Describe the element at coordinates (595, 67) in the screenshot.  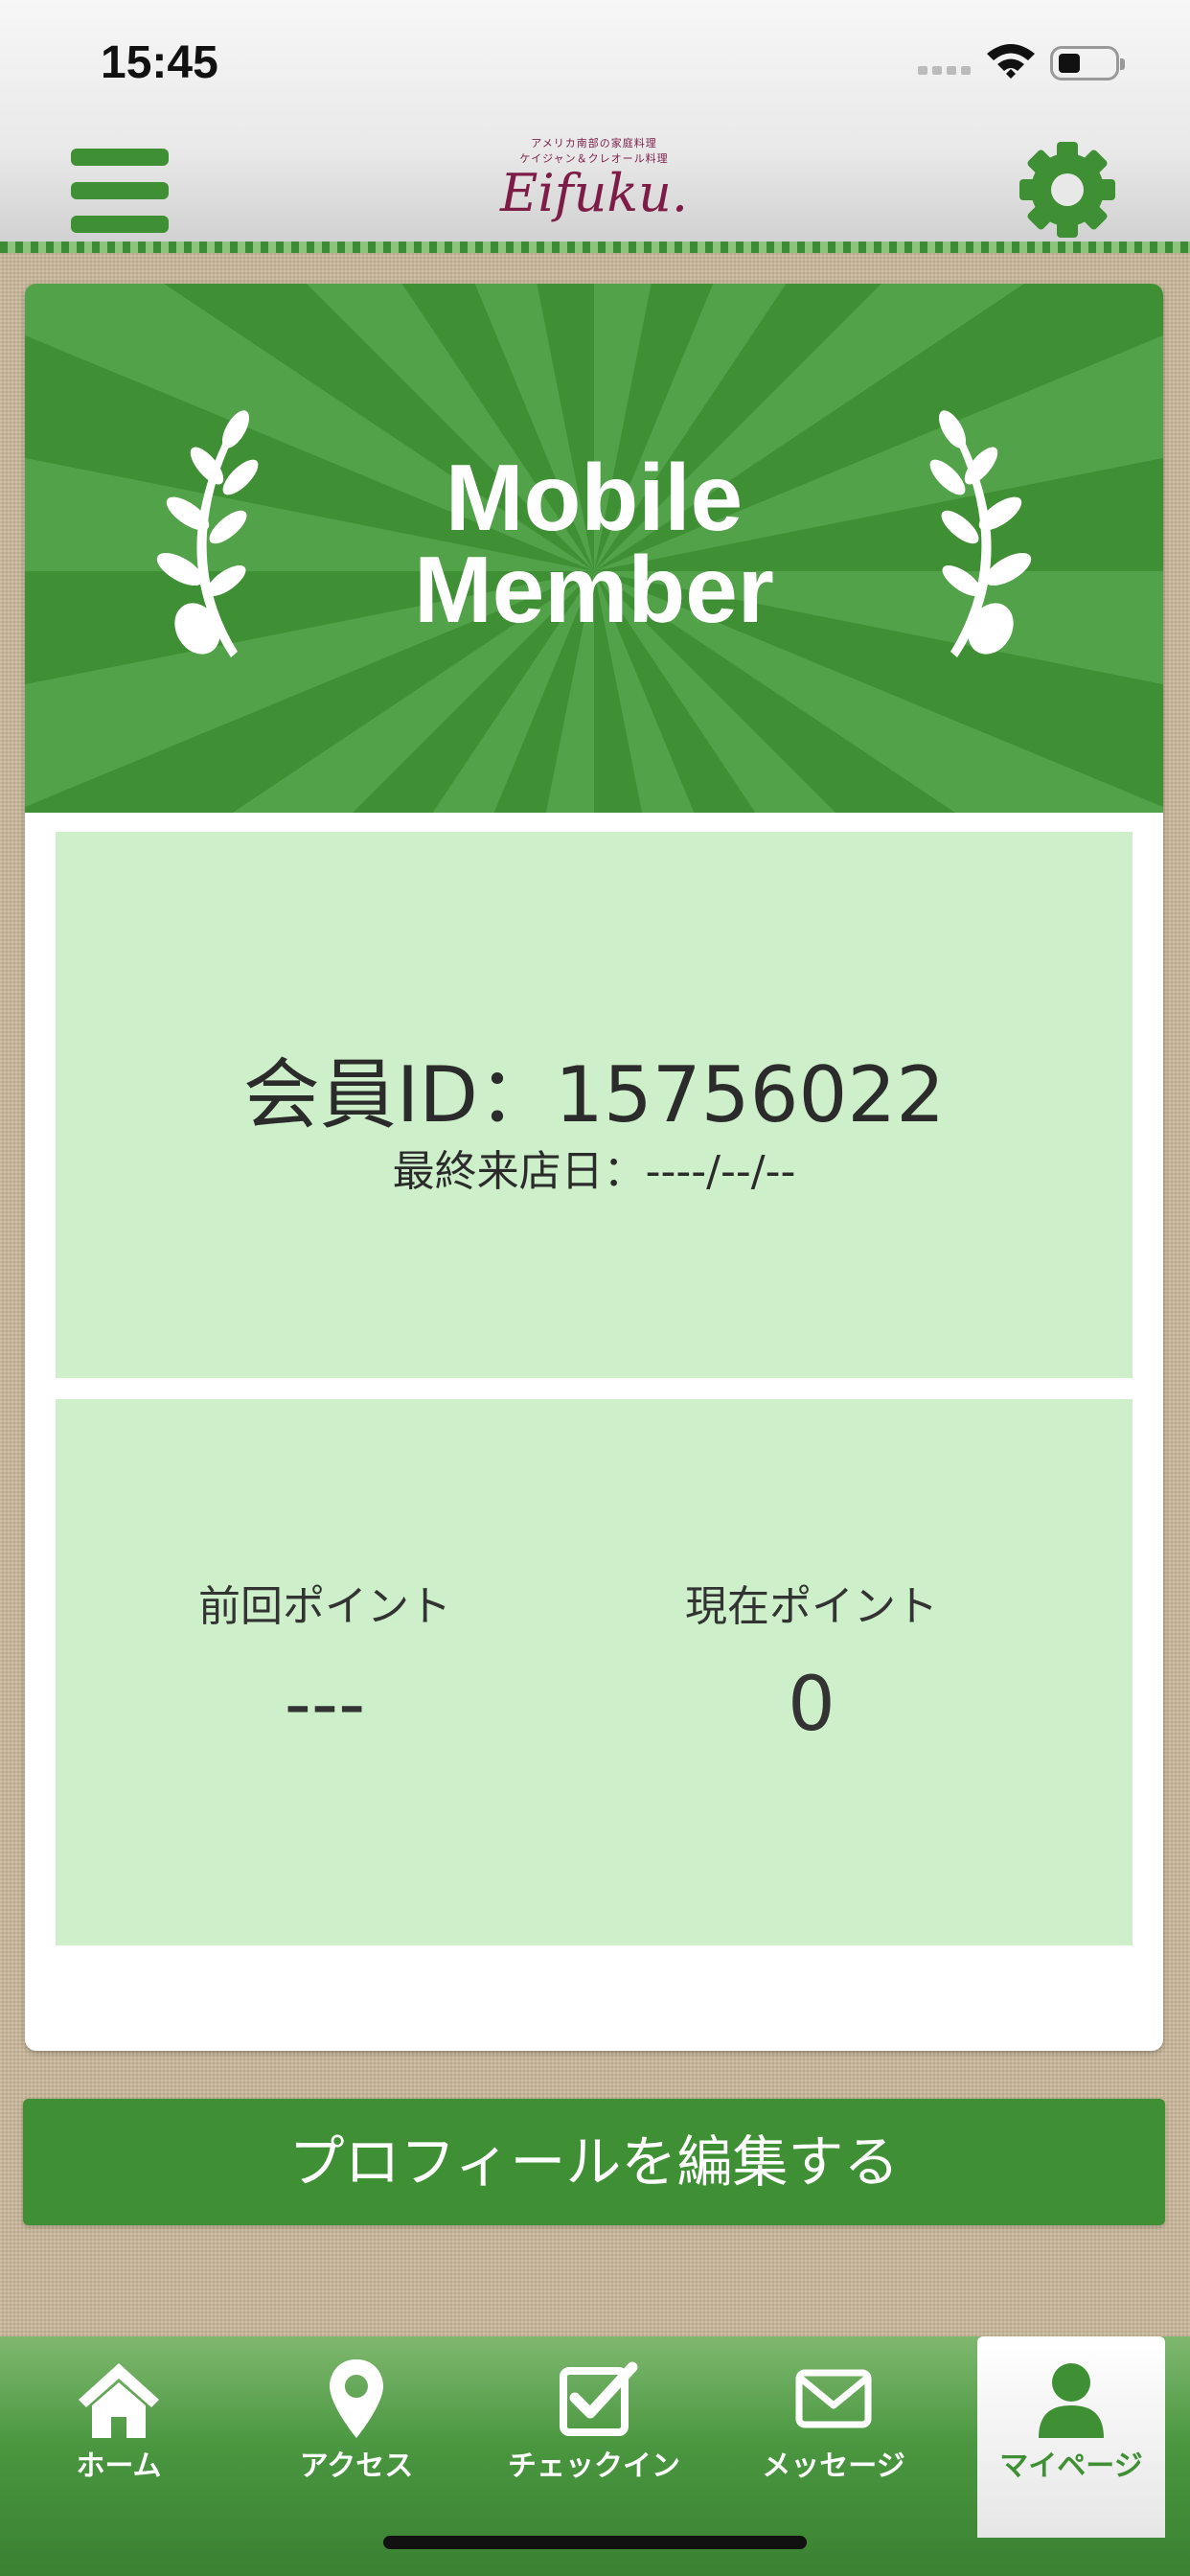
I see `status-bar: 15:45` at that location.